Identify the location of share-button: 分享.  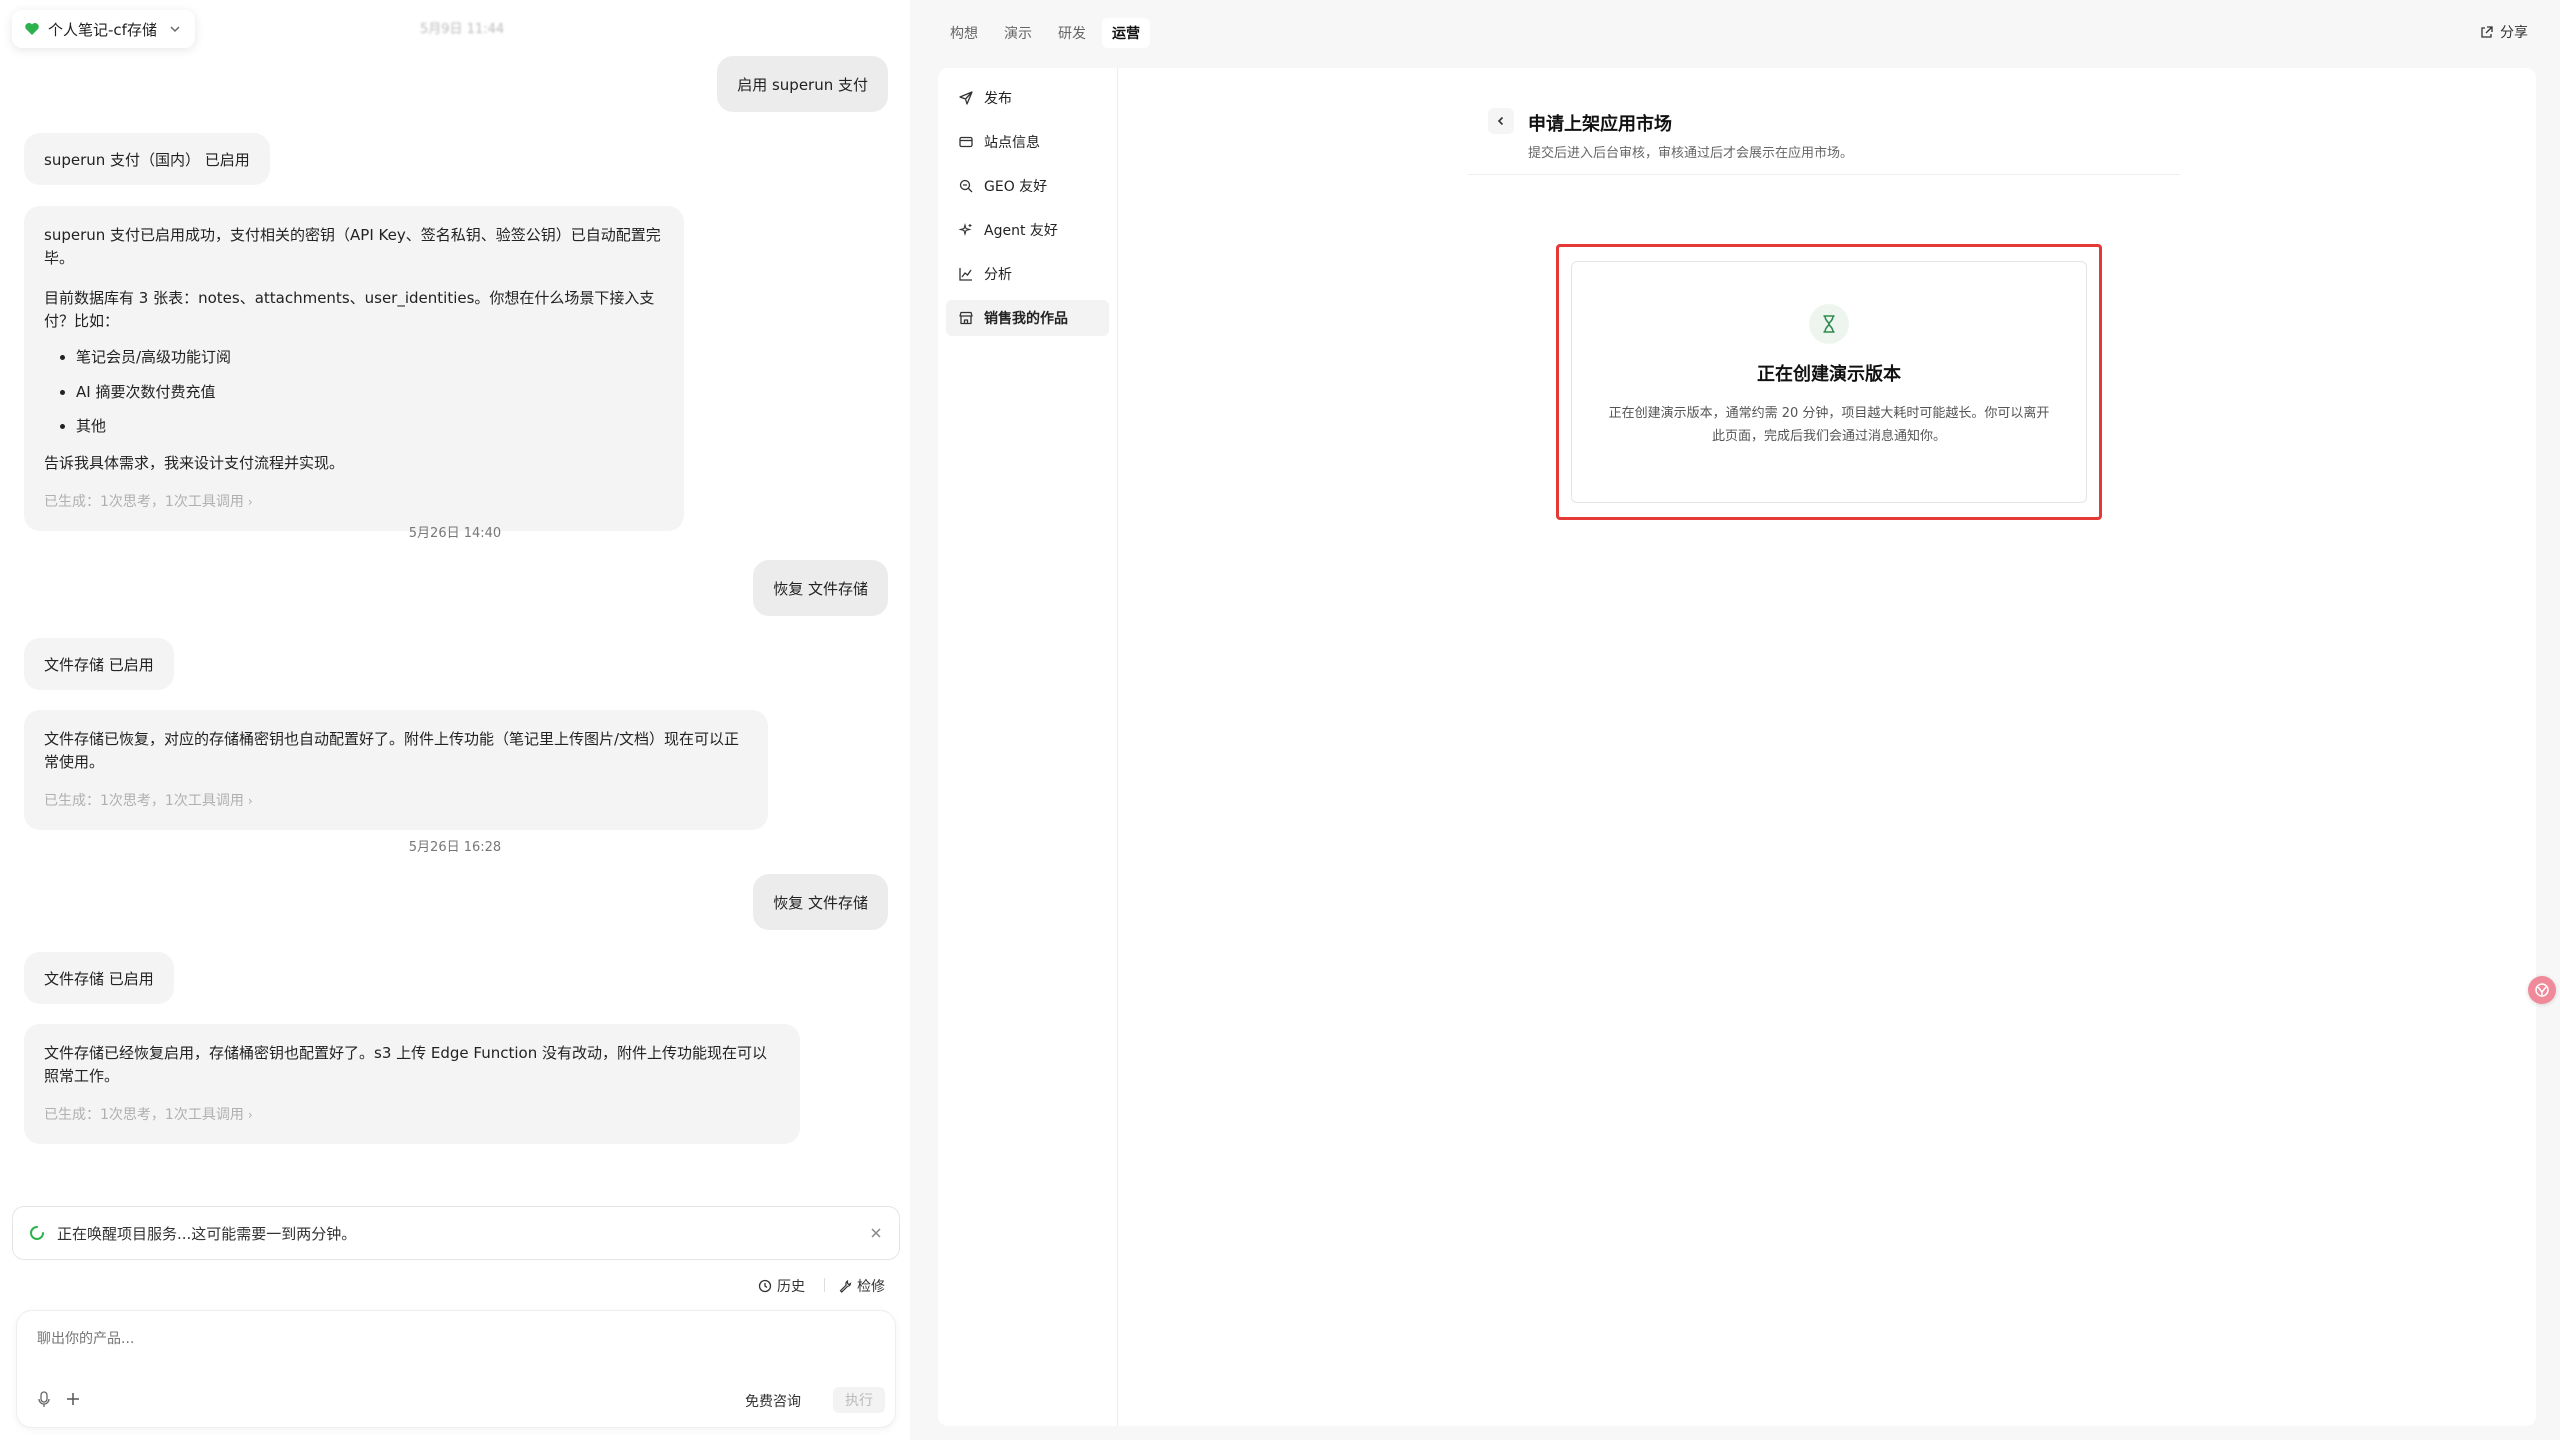
(2503, 32).